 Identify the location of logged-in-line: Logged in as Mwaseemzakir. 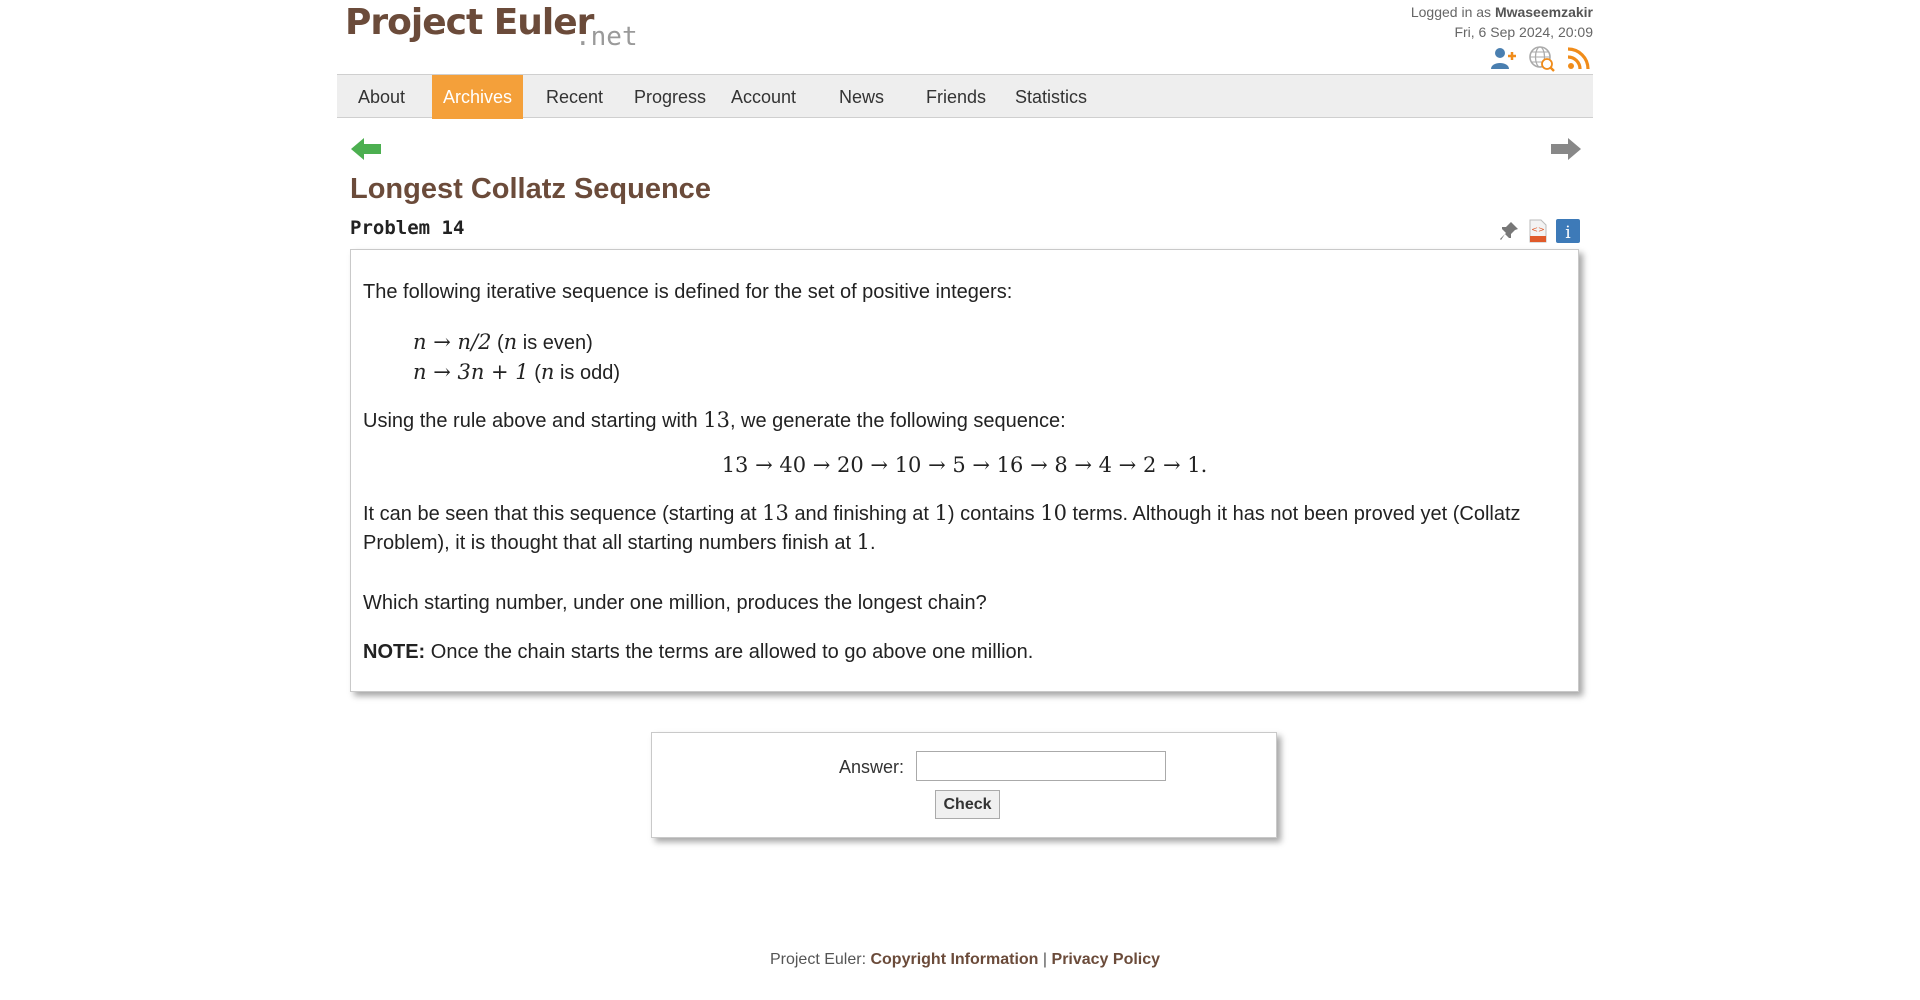
(1502, 12).